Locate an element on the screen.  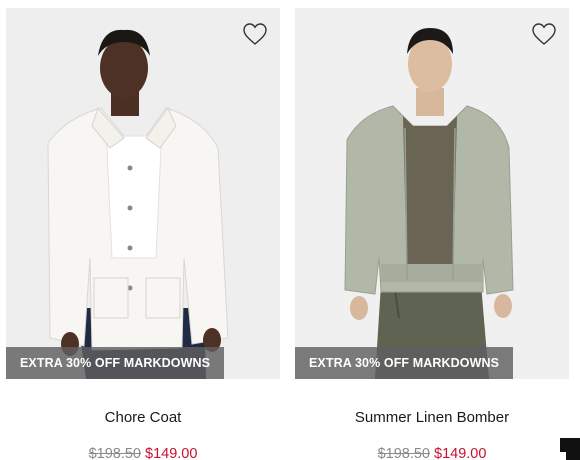
product-name: Chore Coat is located at coordinates (143, 417).